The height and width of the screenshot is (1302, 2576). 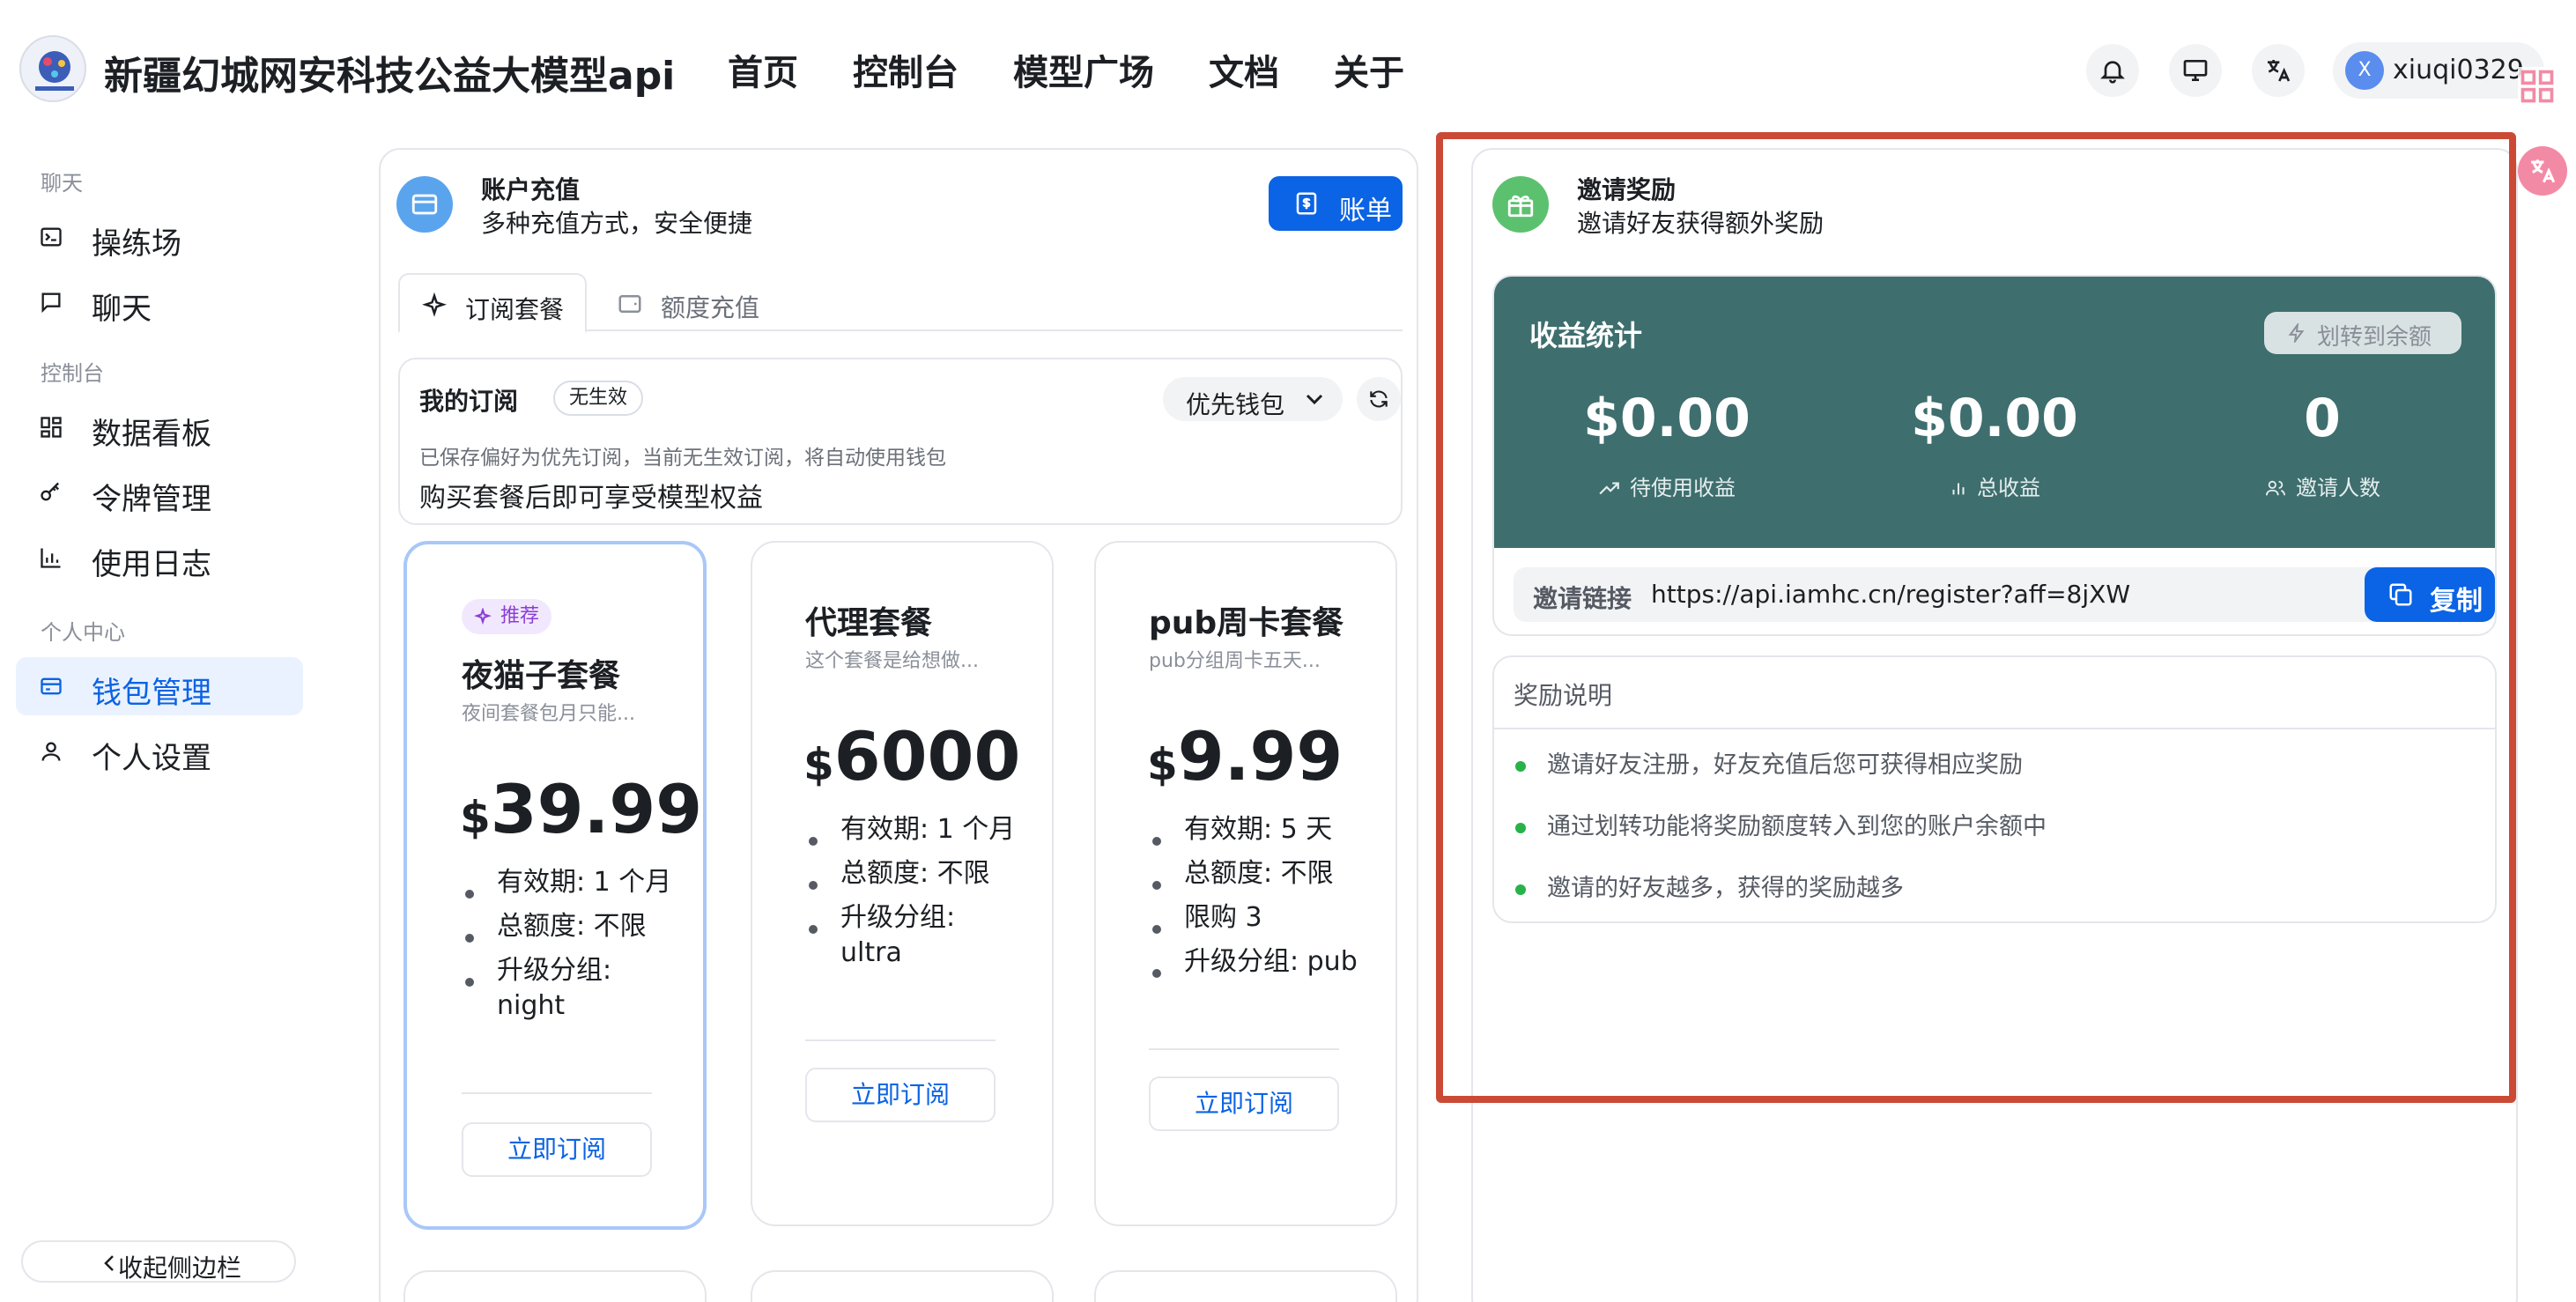 I want to click on stat-label: 邀请人数, so click(x=2322, y=486).